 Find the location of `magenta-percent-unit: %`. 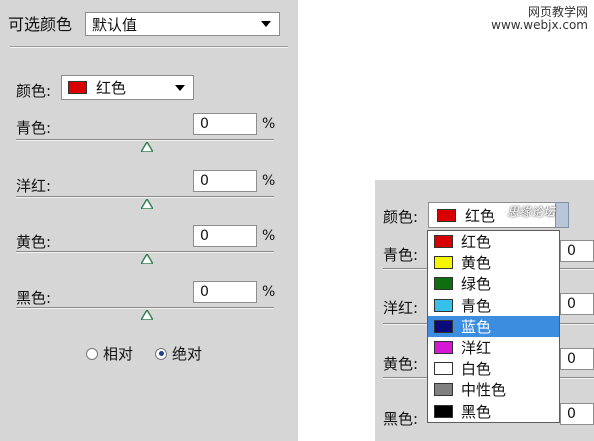

magenta-percent-unit: % is located at coordinates (269, 181).